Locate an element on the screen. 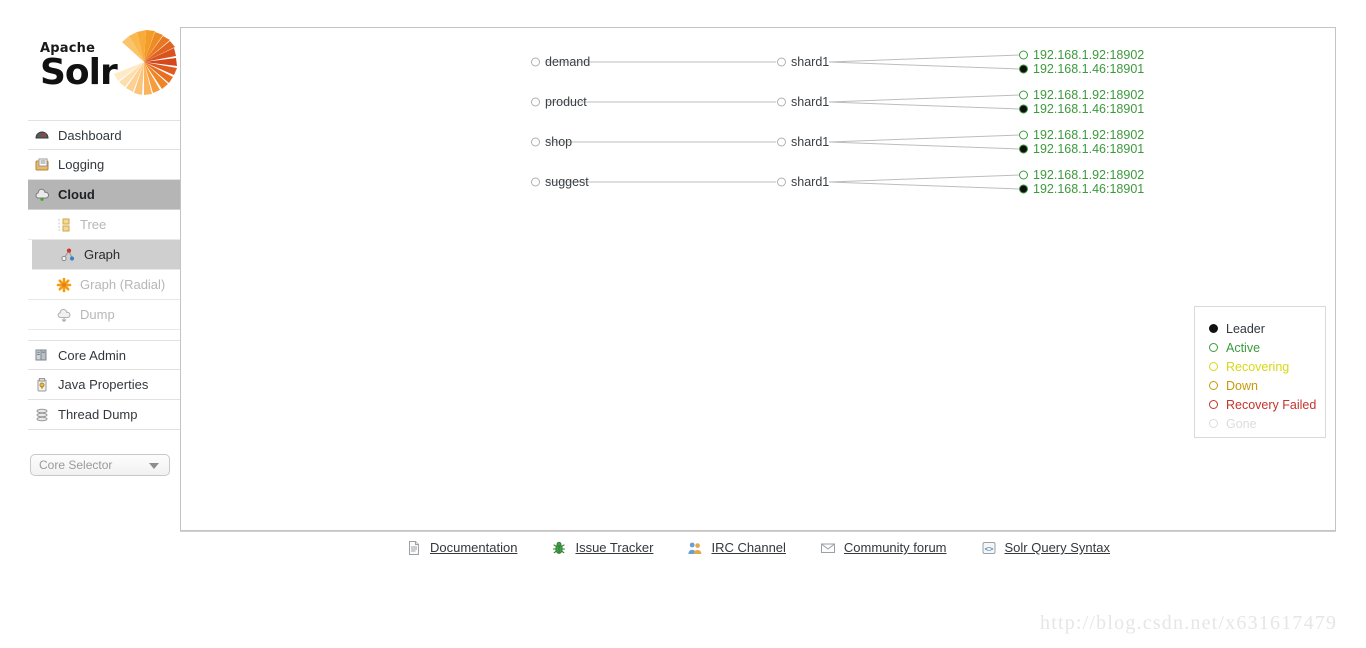 Image resolution: width=1366 pixels, height=648 pixels. footer-link-label: Documentation is located at coordinates (474, 547).